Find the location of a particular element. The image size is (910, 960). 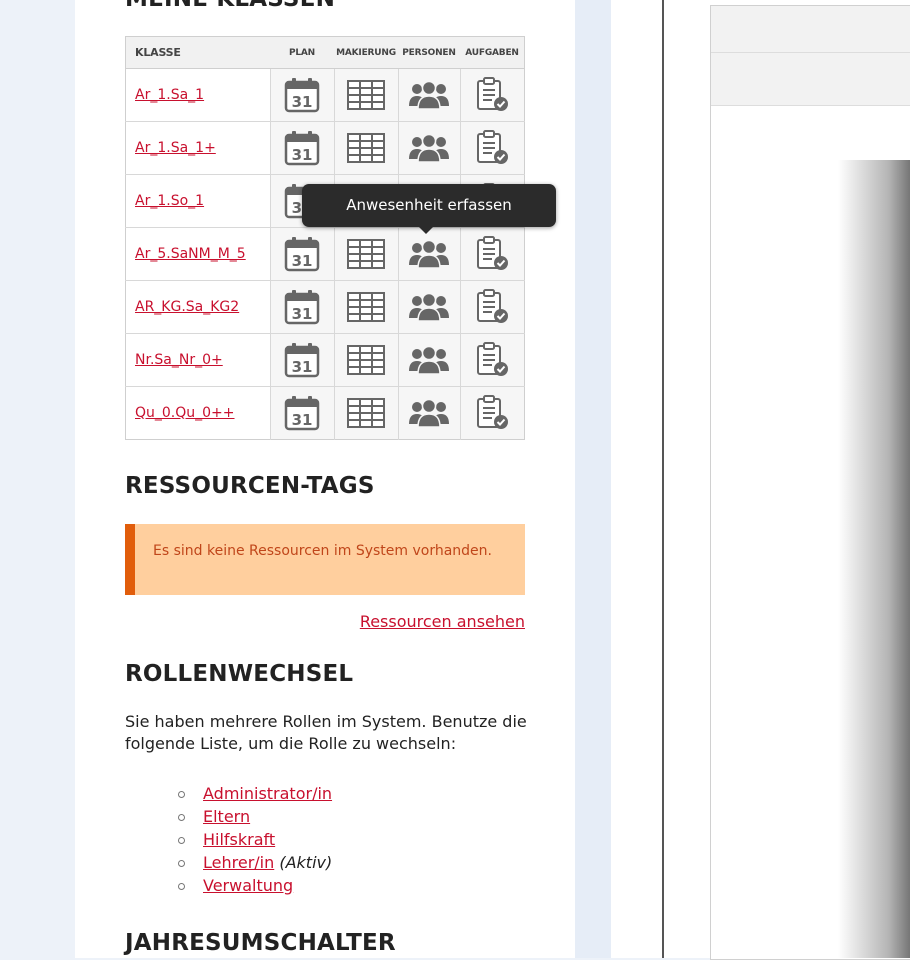

class-link: Ar_5.SaNM_M_5 is located at coordinates (190, 254).